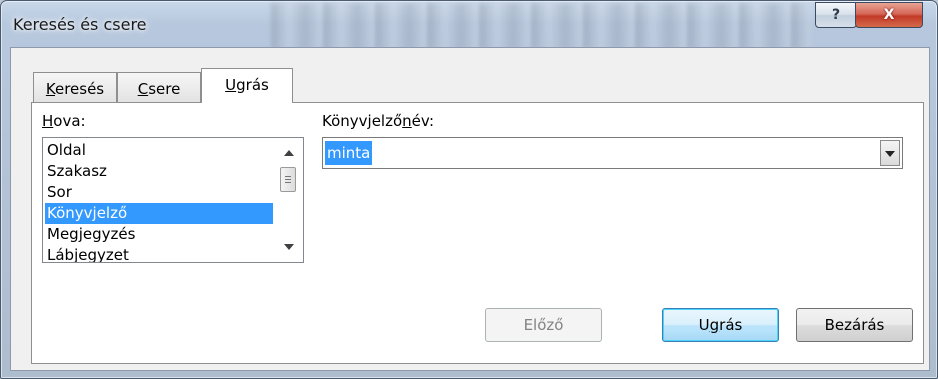 The image size is (938, 379). Describe the element at coordinates (159, 234) in the screenshot. I see `list-item: Megjegyzés` at that location.